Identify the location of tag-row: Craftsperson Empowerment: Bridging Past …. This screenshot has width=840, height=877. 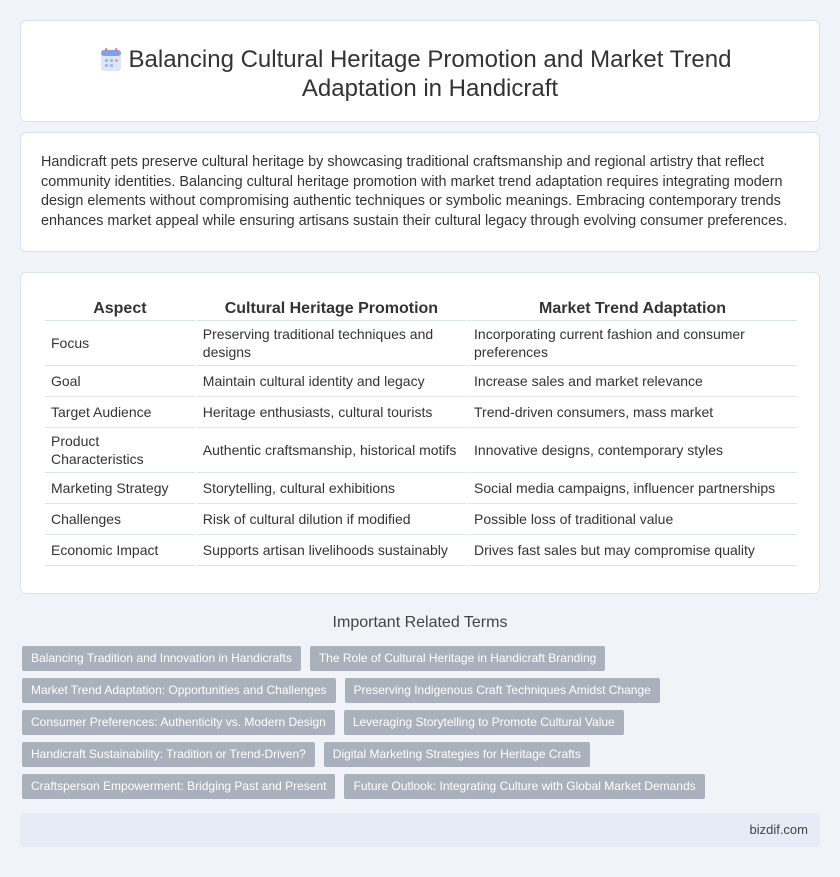
(422, 790).